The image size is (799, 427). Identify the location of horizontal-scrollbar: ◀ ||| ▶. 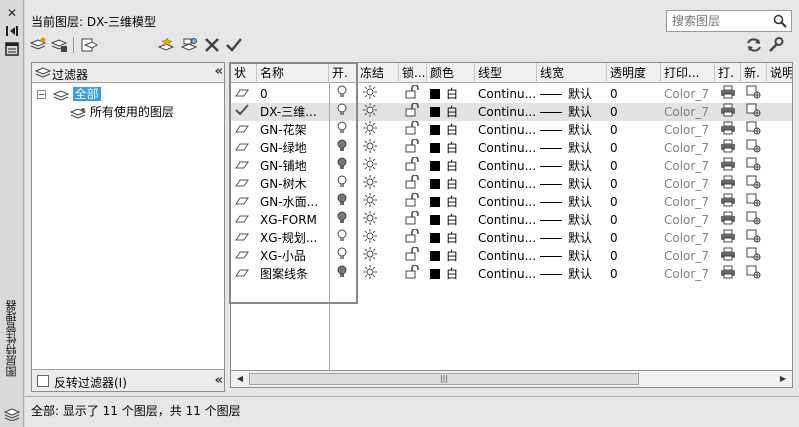
(511, 379).